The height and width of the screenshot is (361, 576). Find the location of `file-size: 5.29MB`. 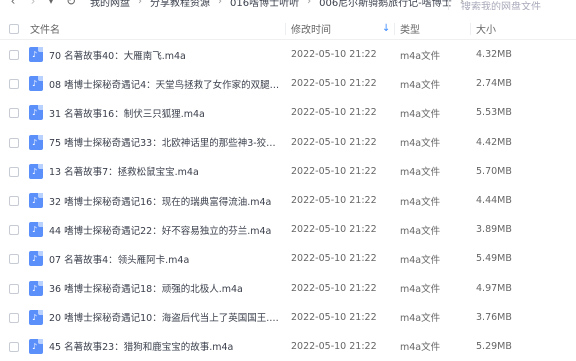

file-size: 5.29MB is located at coordinates (494, 346).